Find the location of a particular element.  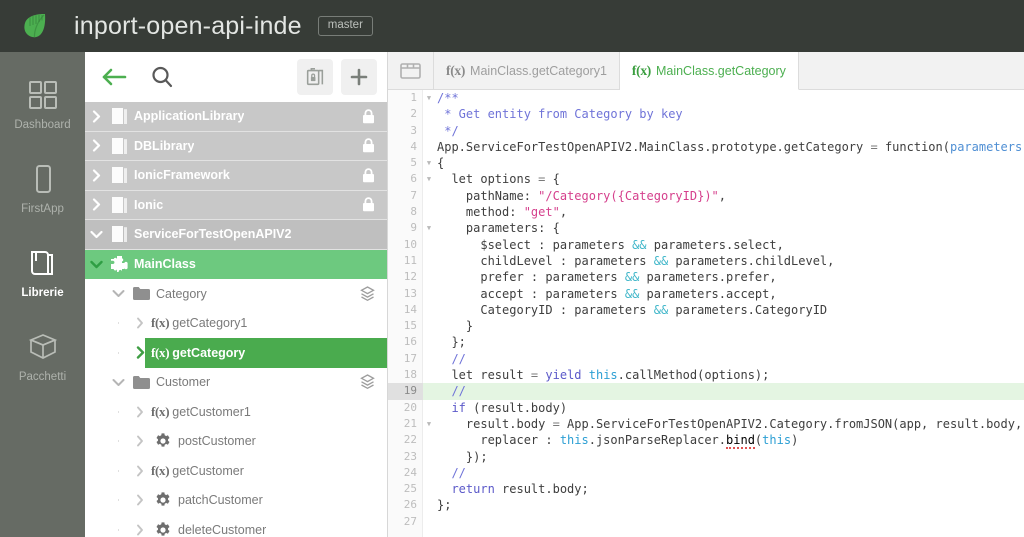

tree-node-ionic: Ionic is located at coordinates (236, 205).